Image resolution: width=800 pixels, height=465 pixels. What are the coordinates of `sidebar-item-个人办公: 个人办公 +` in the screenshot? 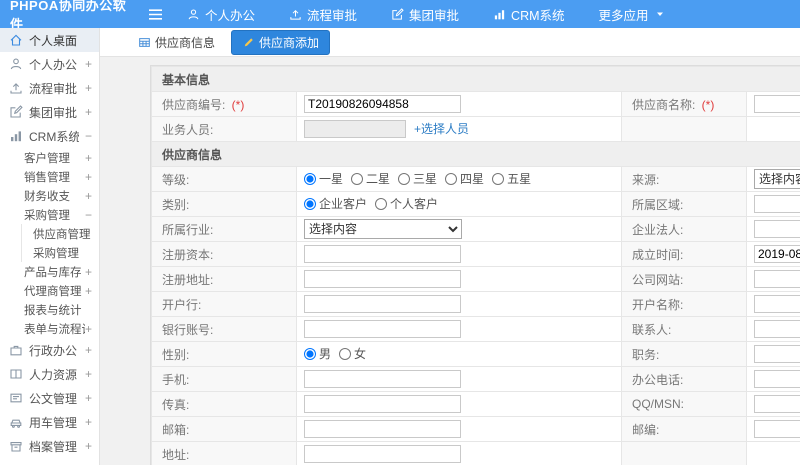 It's located at (49, 64).